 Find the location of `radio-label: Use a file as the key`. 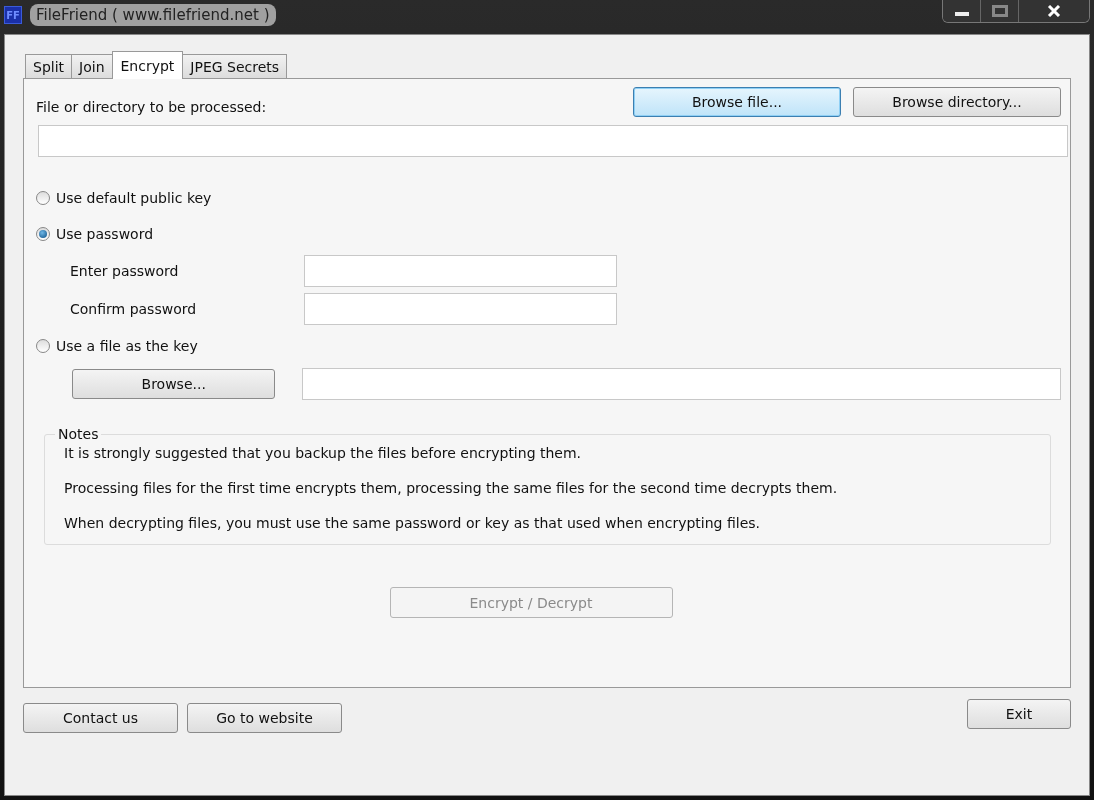

radio-label: Use a file as the key is located at coordinates (127, 346).